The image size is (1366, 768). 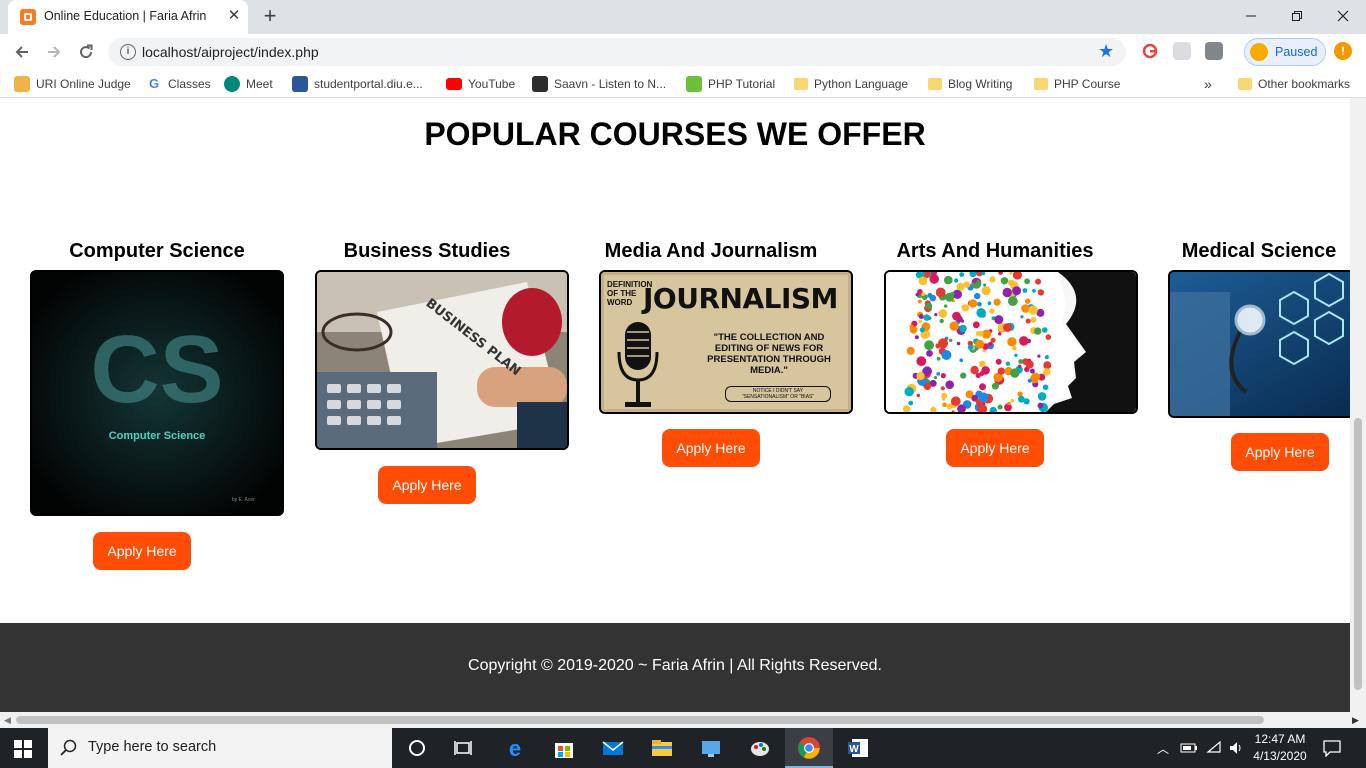 I want to click on reload-icon, so click(x=86, y=52).